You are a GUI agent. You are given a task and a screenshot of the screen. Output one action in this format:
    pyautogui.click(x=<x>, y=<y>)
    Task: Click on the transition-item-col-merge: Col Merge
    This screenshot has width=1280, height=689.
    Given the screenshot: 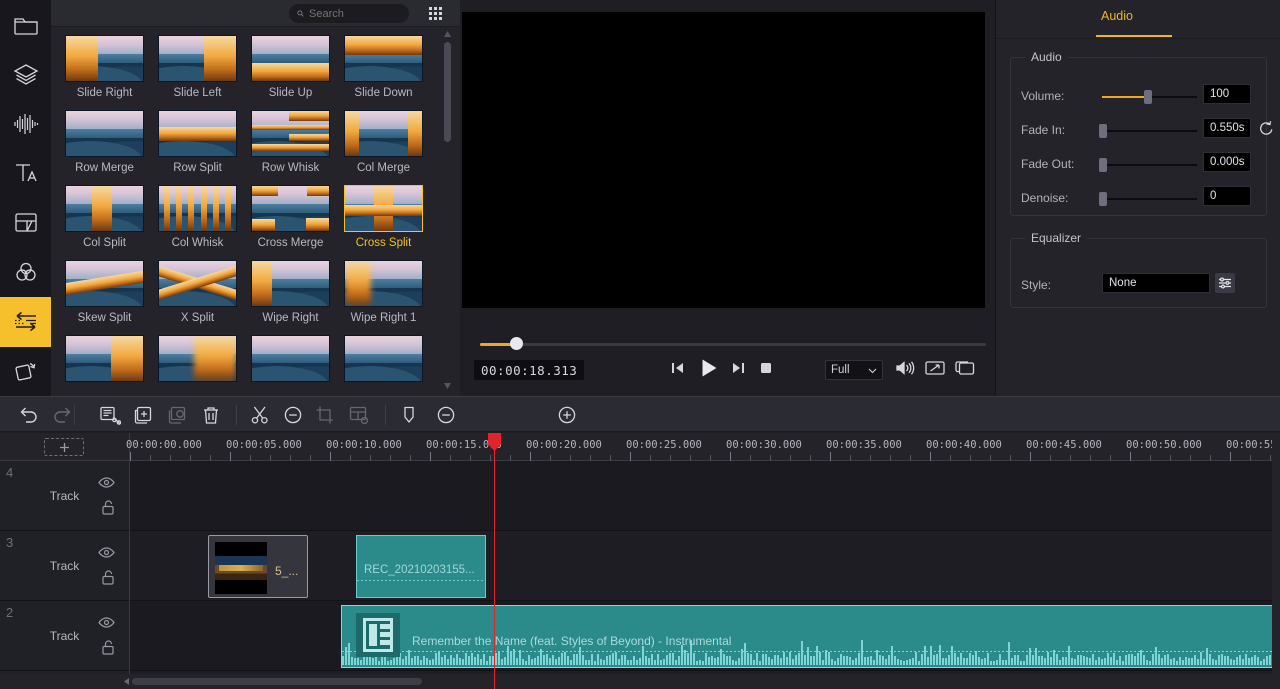 What is the action you would take?
    pyautogui.click(x=390, y=142)
    